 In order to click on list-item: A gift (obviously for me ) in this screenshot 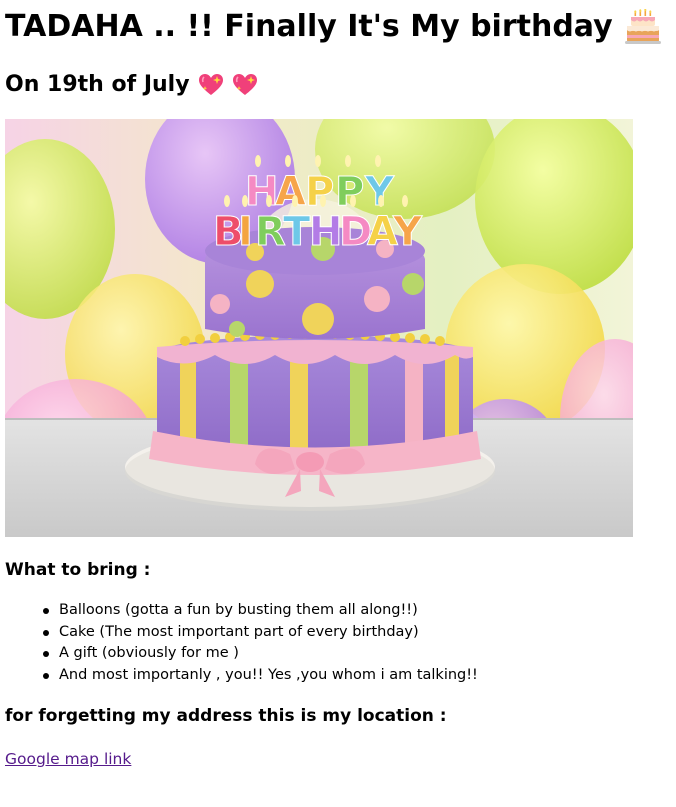, I will do `click(260, 654)`.